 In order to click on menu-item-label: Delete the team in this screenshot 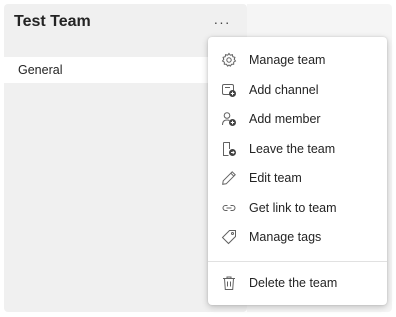, I will do `click(293, 283)`.